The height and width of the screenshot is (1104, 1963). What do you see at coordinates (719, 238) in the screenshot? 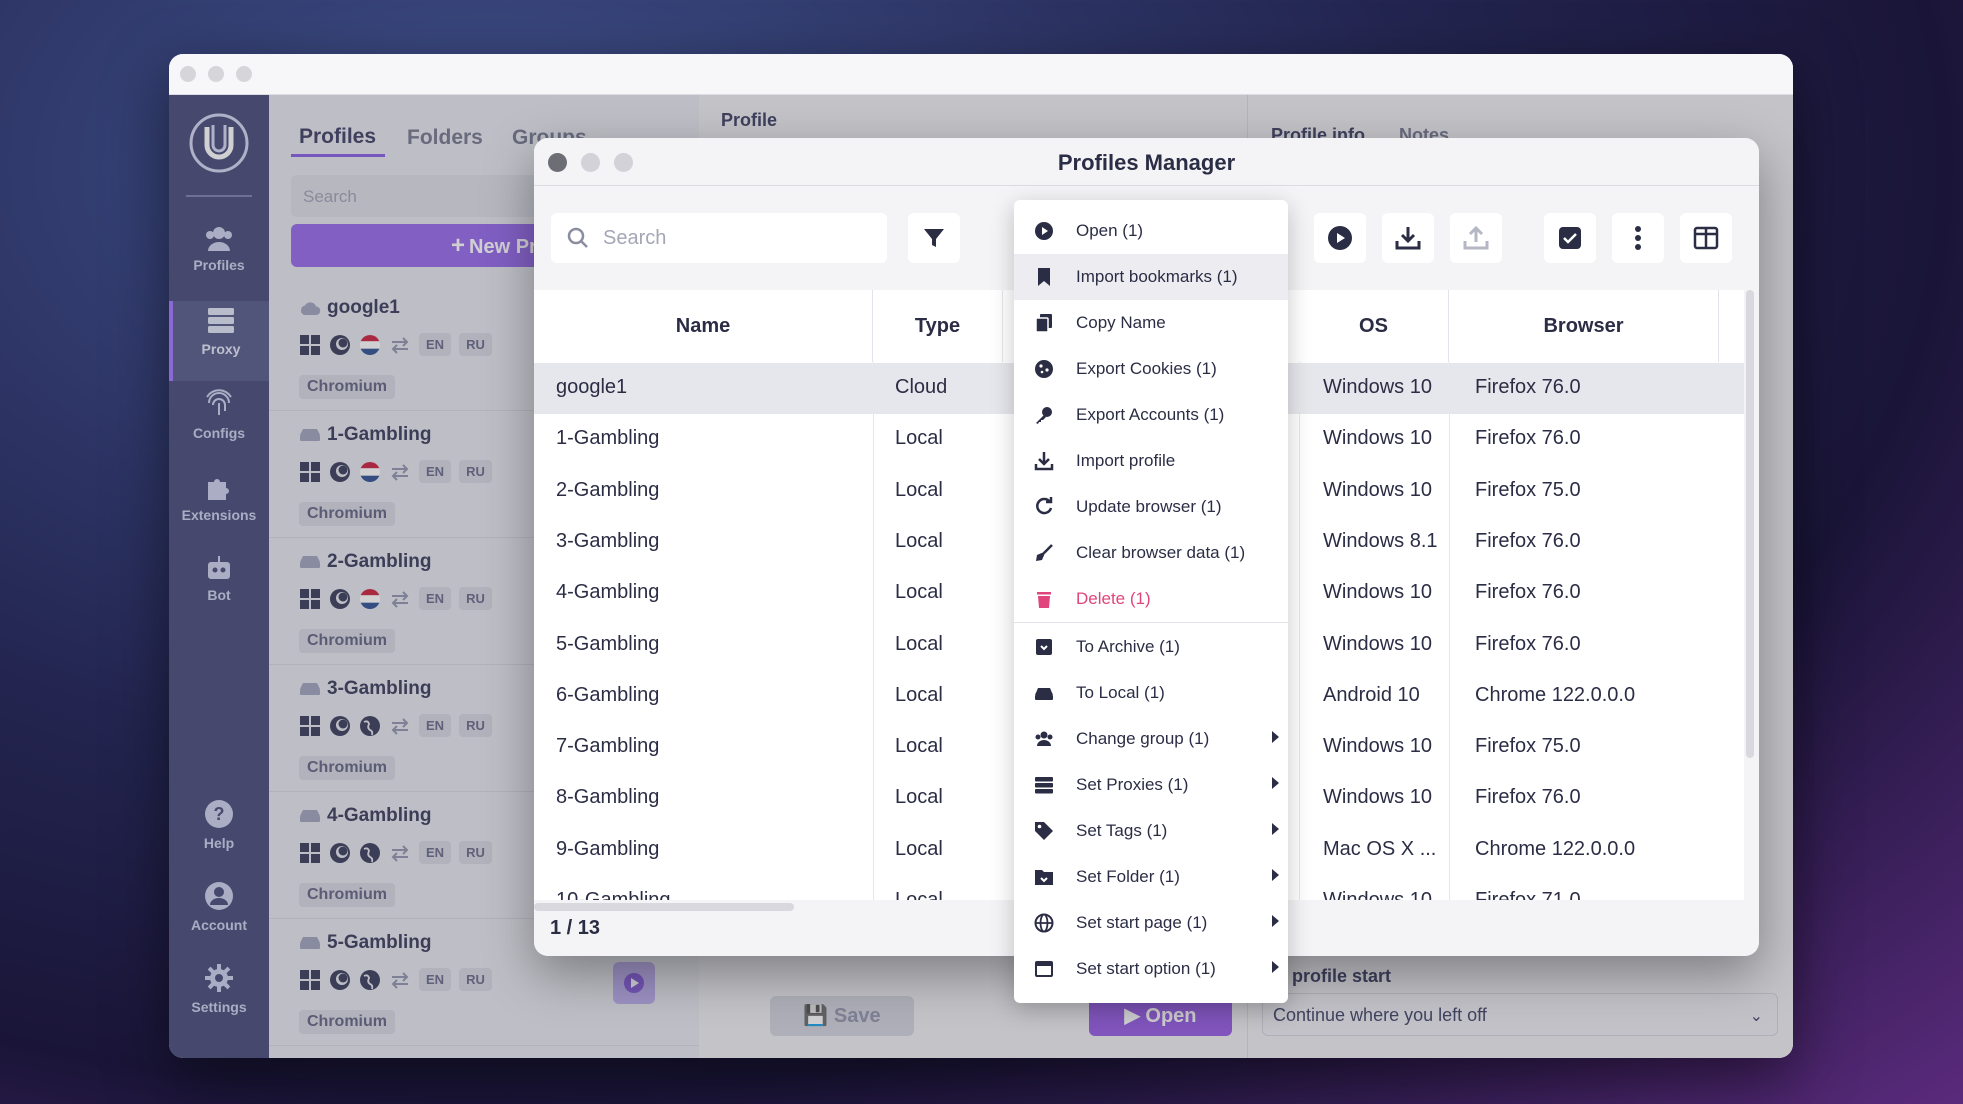
I see `manager-search-input: Search` at bounding box center [719, 238].